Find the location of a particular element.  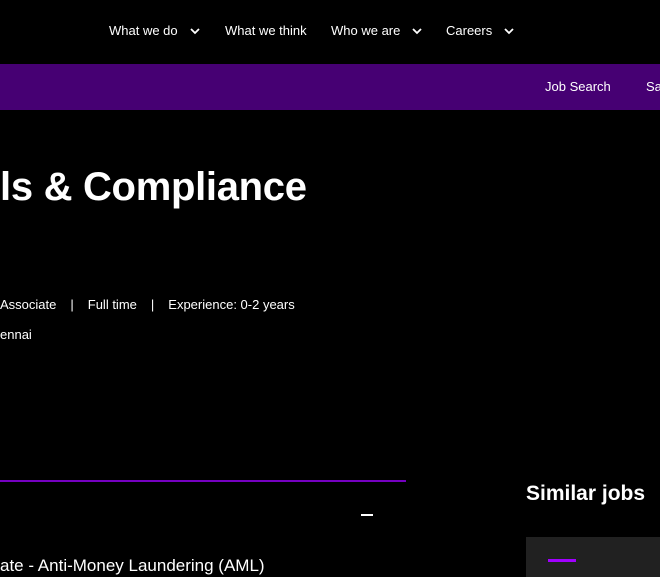

subnav-saved: Sa is located at coordinates (653, 86).